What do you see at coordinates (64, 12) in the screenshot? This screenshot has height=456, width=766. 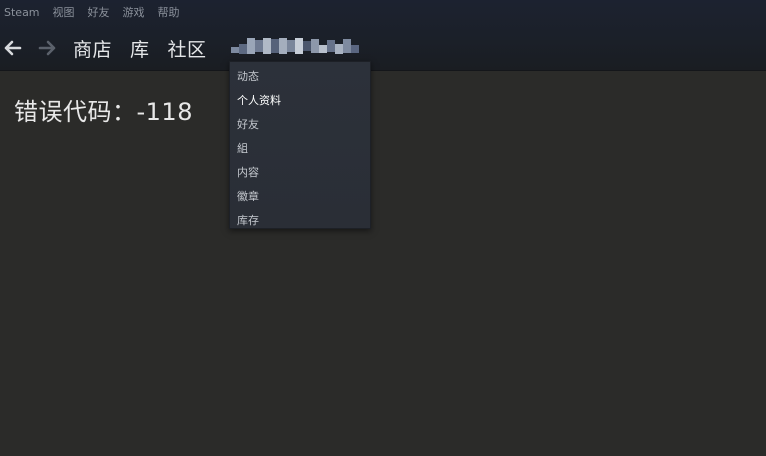 I see `menu-view: 视图` at bounding box center [64, 12].